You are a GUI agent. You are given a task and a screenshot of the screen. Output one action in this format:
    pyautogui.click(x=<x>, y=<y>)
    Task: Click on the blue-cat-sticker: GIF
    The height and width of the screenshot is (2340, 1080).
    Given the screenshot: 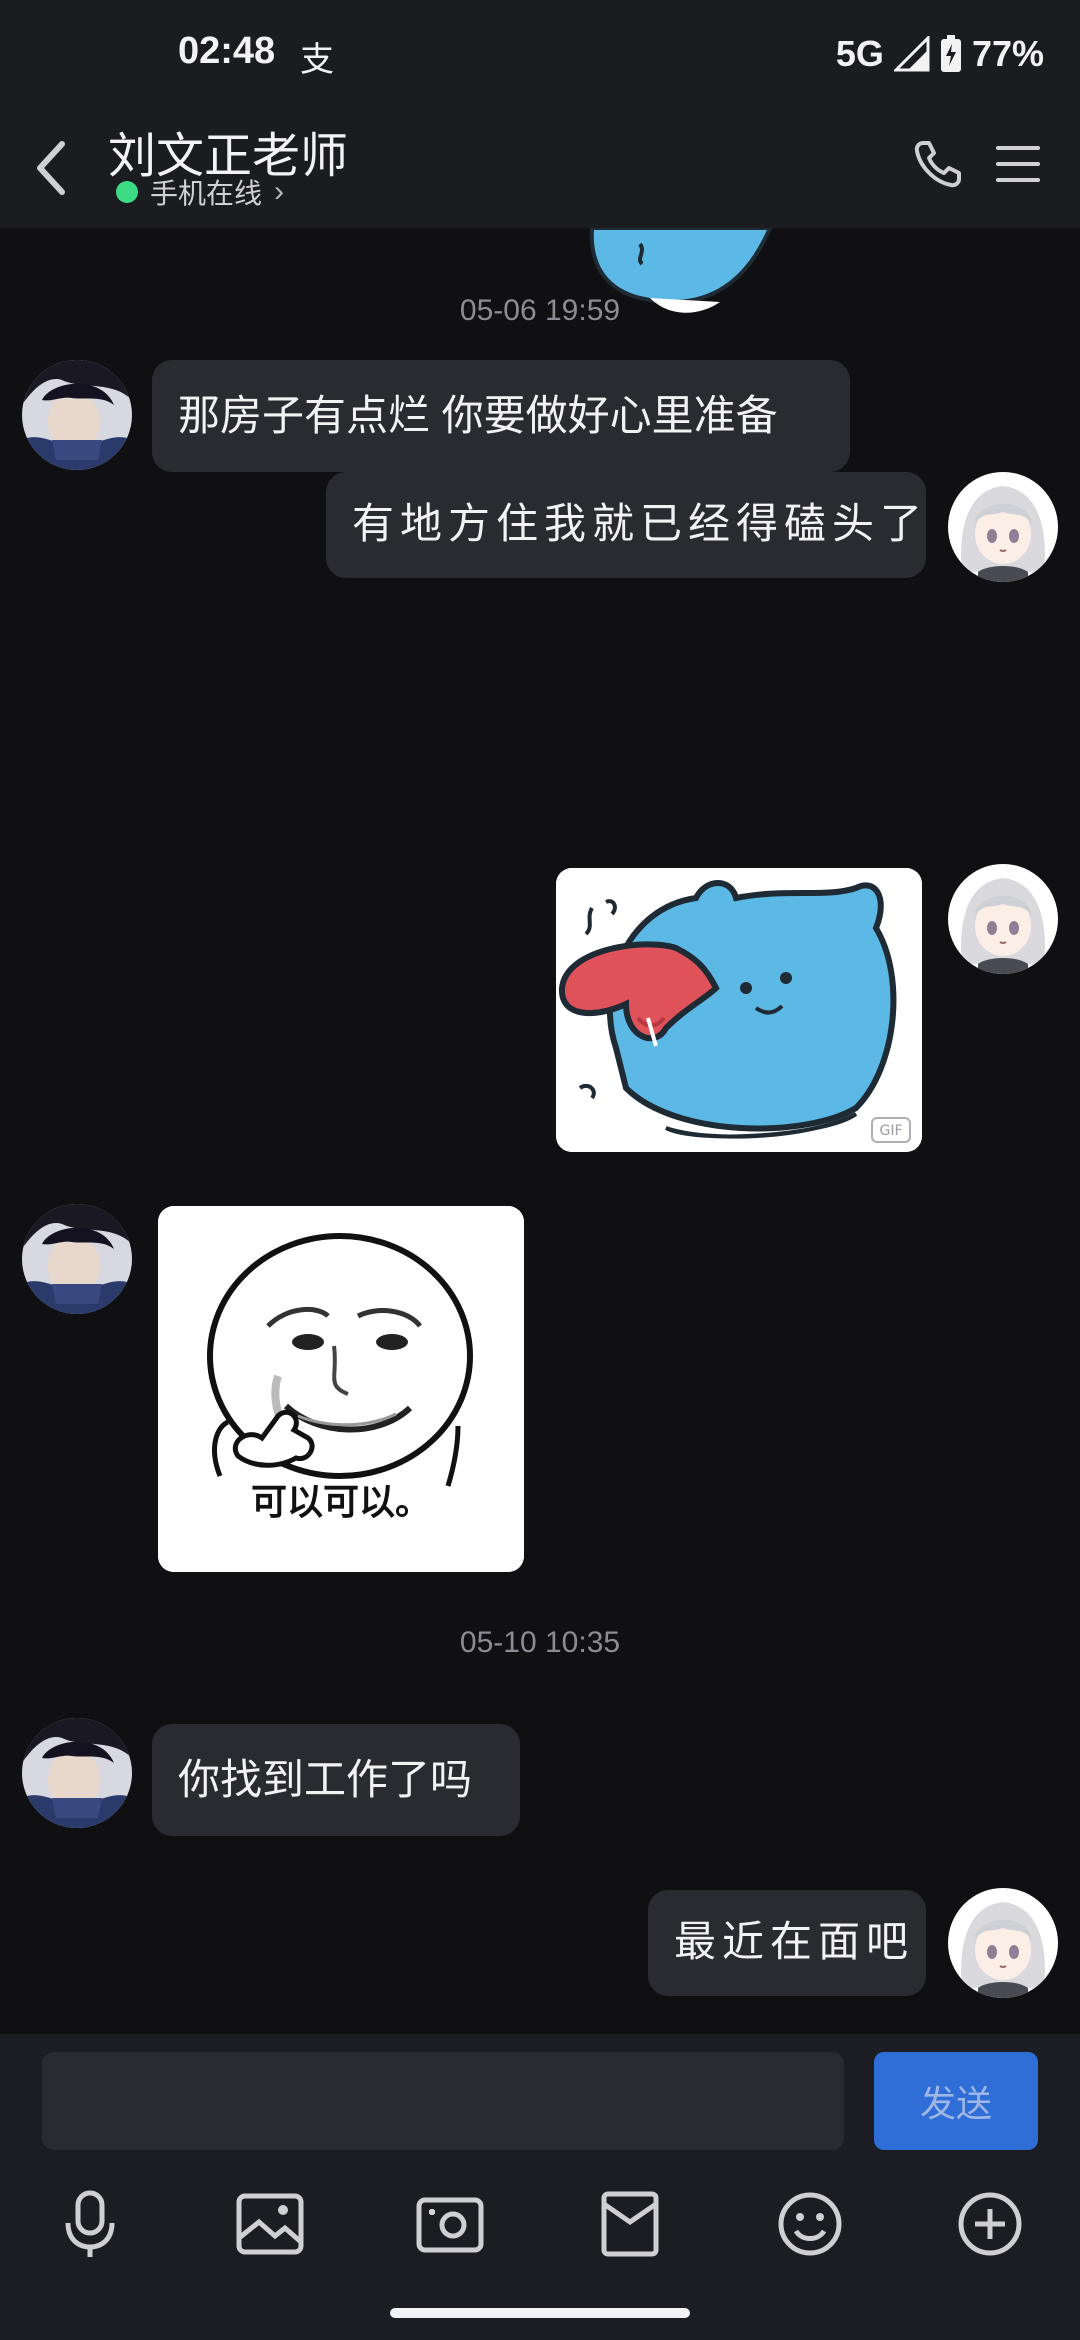 What is the action you would take?
    pyautogui.click(x=739, y=1010)
    